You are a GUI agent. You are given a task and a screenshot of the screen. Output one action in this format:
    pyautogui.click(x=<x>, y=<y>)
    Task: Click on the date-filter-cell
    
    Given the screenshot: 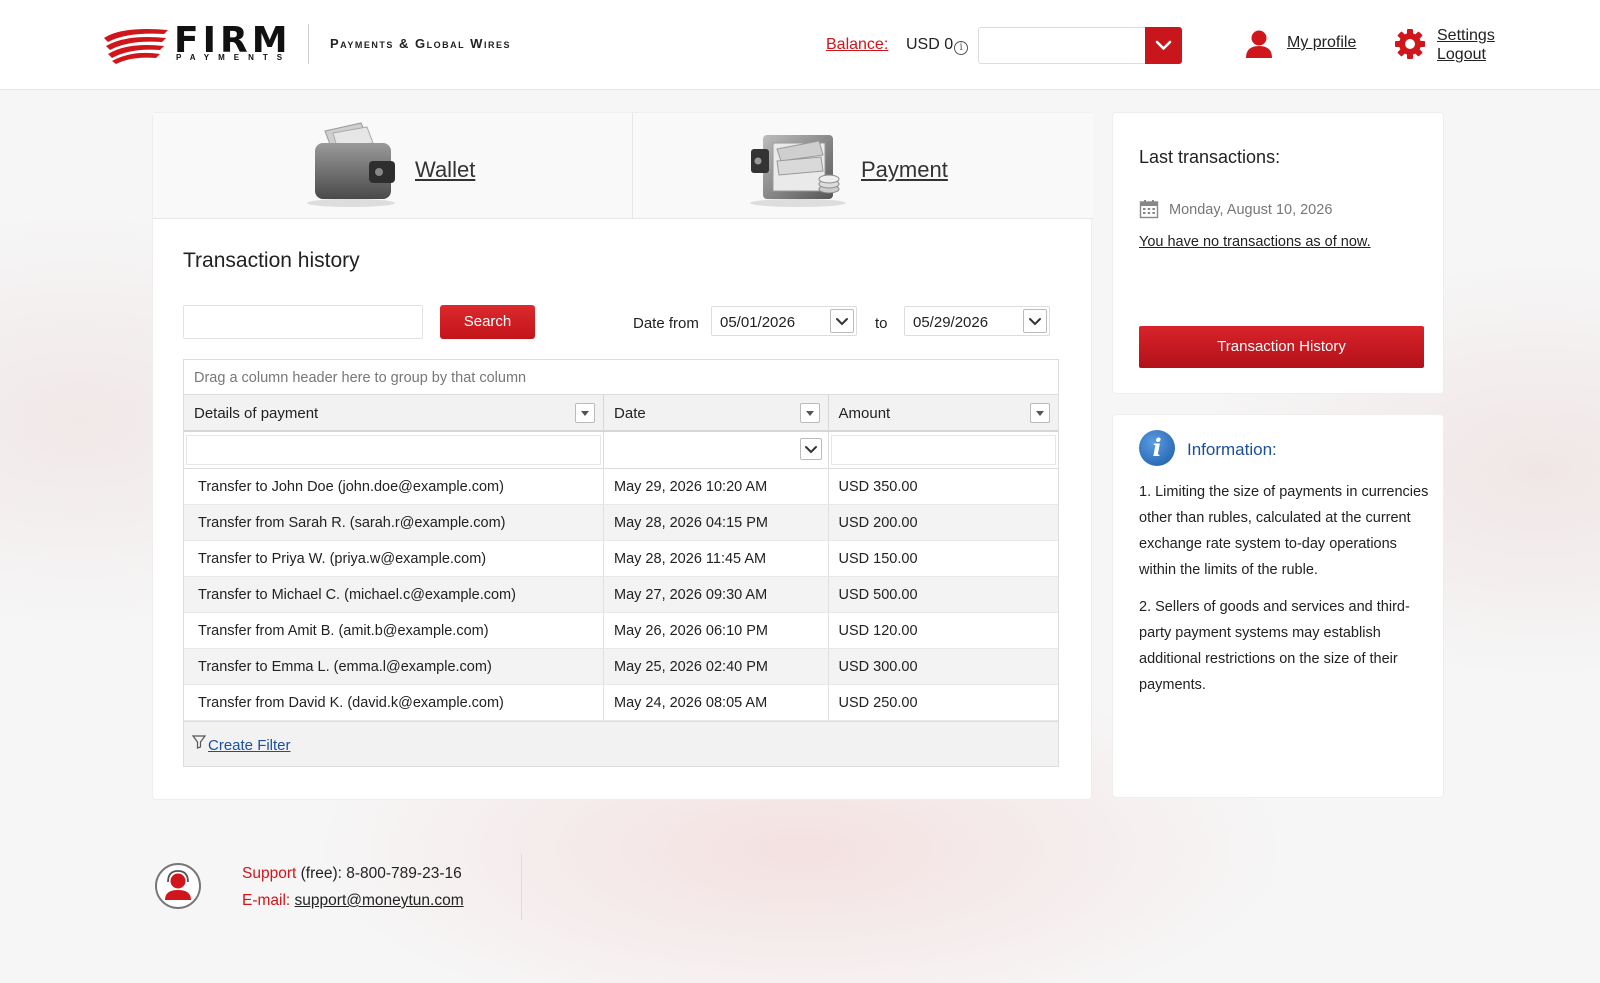 What is the action you would take?
    pyautogui.click(x=716, y=450)
    